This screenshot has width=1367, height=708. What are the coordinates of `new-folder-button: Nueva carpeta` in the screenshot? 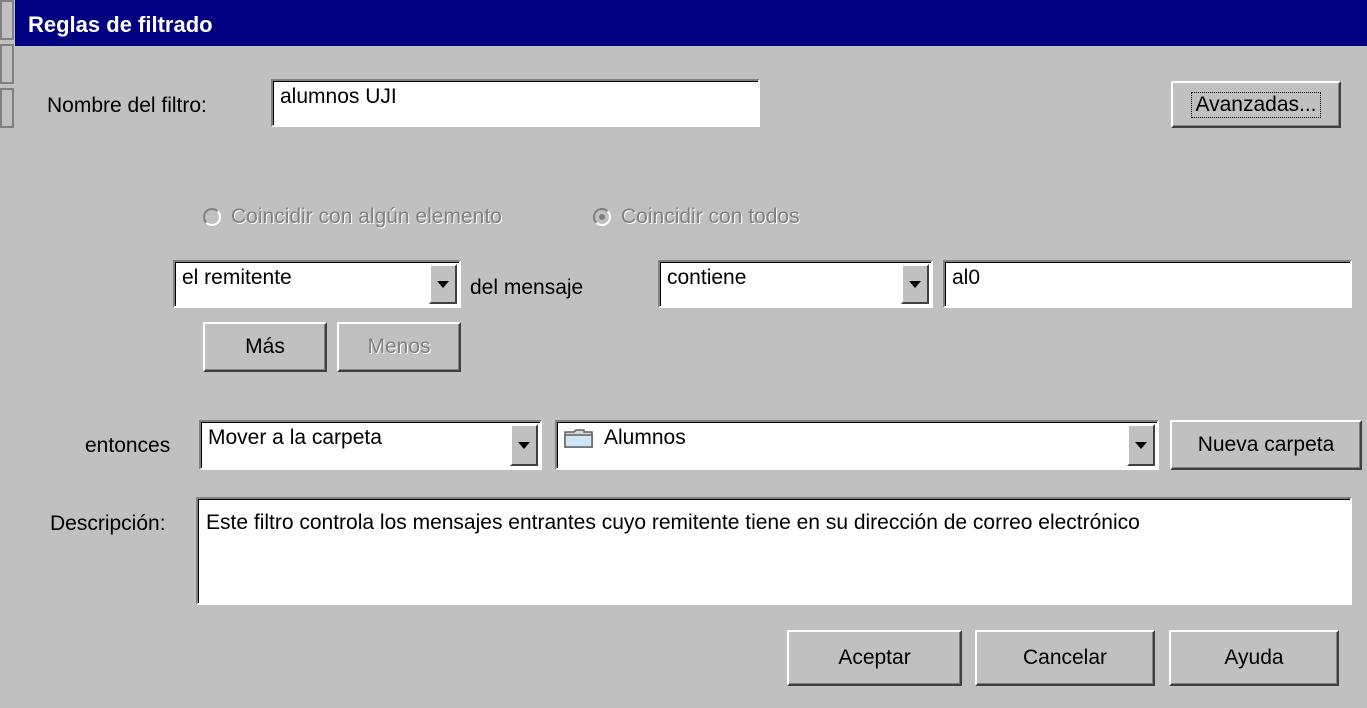 It's located at (1266, 445).